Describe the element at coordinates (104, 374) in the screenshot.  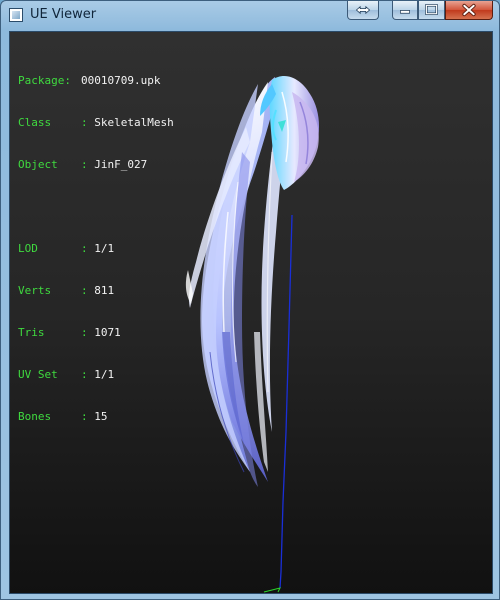
I see `uvset-value: 1/1` at that location.